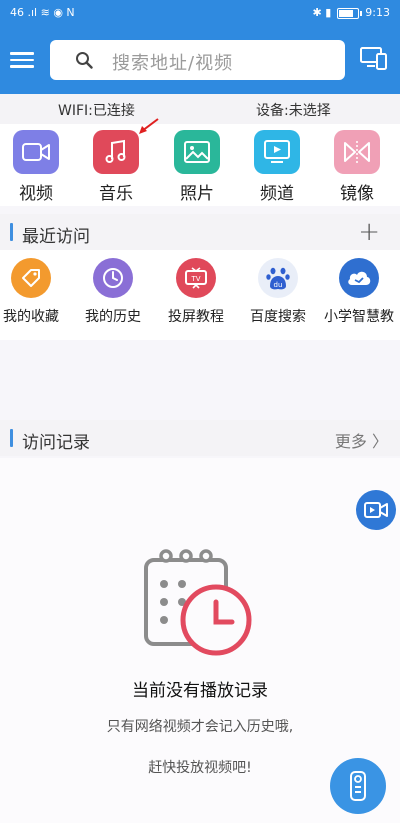 Image resolution: width=400 pixels, height=823 pixels. I want to click on spacer, so click(200, 380).